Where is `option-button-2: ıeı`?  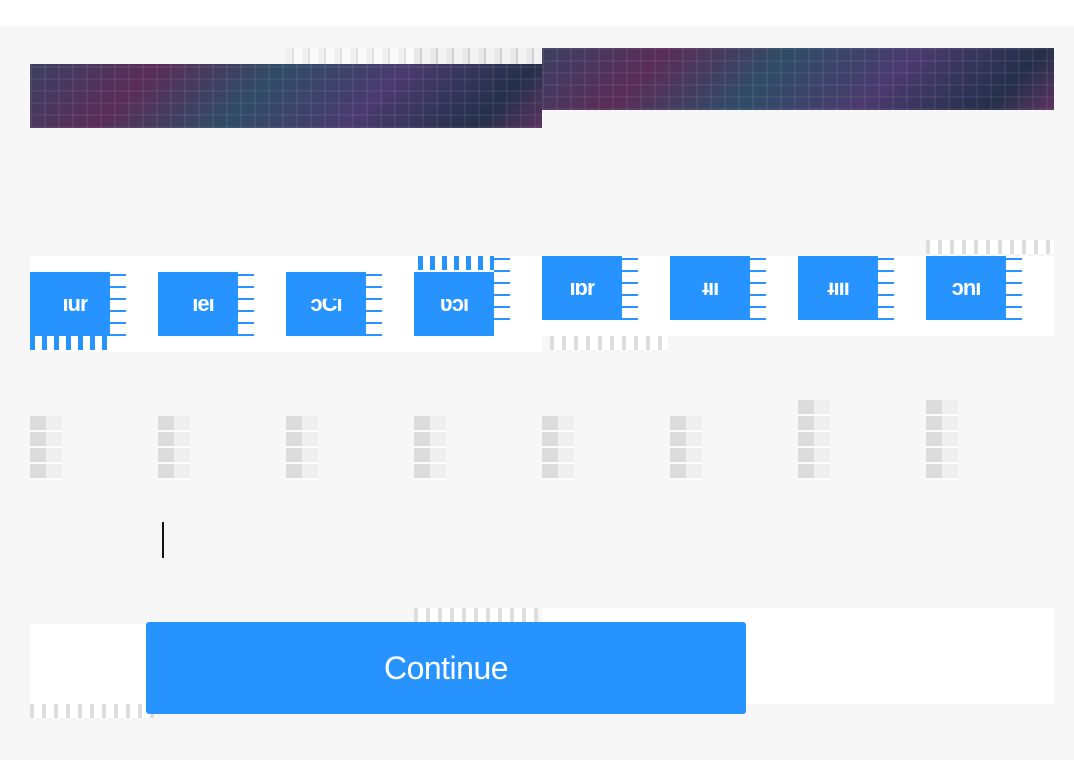 option-button-2: ıeı is located at coordinates (198, 304).